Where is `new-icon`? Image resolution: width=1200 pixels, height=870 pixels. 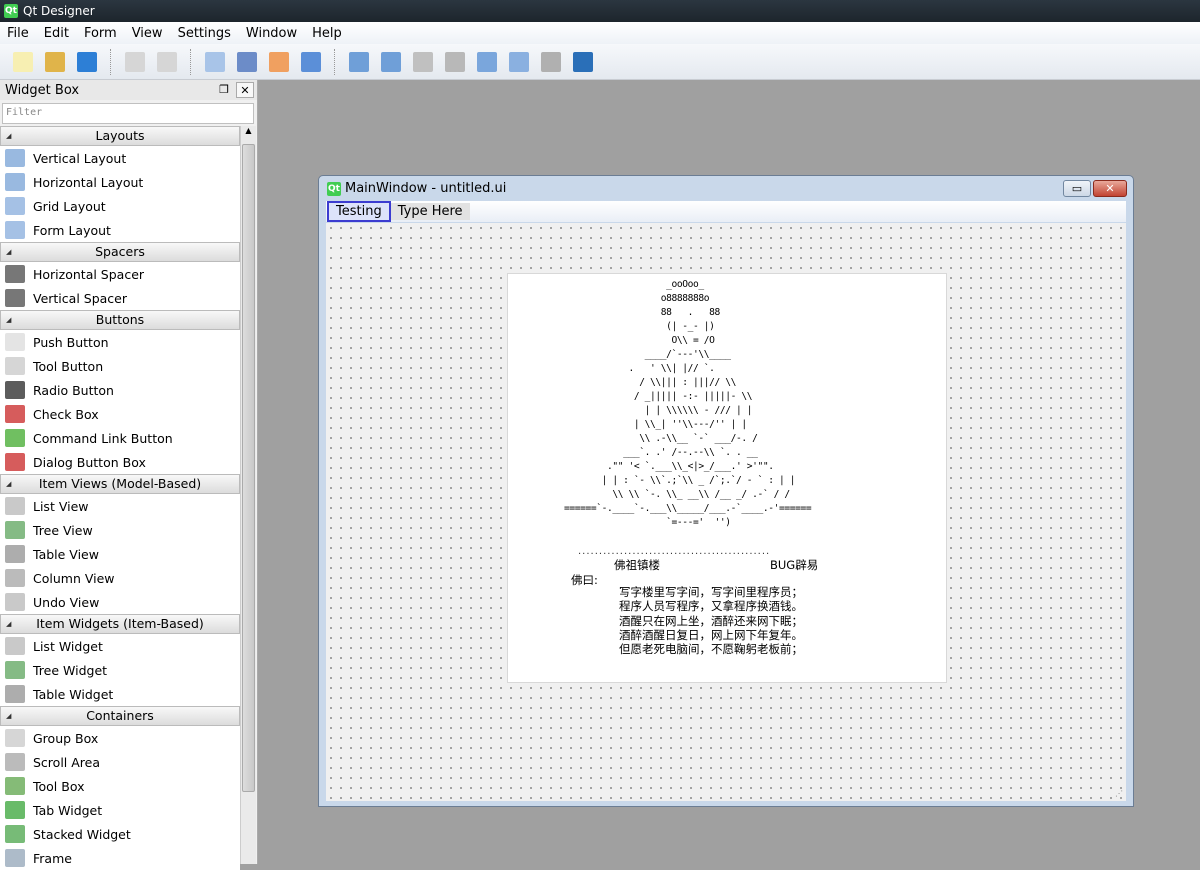
new-icon is located at coordinates (23, 61).